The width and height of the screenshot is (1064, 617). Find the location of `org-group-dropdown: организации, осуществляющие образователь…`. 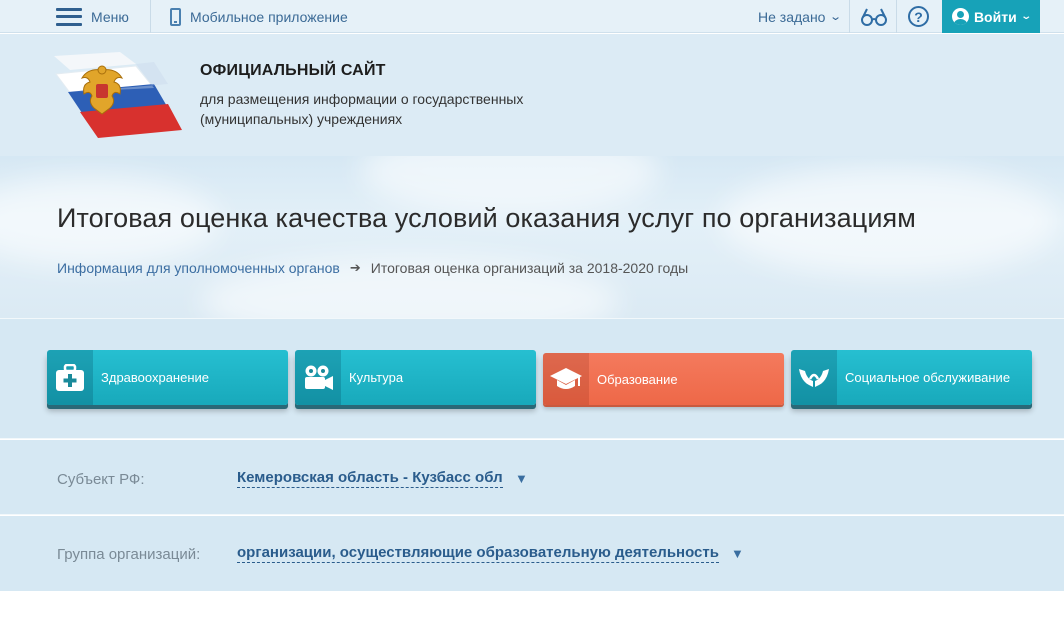

org-group-dropdown: организации, осуществляющие образователь… is located at coordinates (478, 553).